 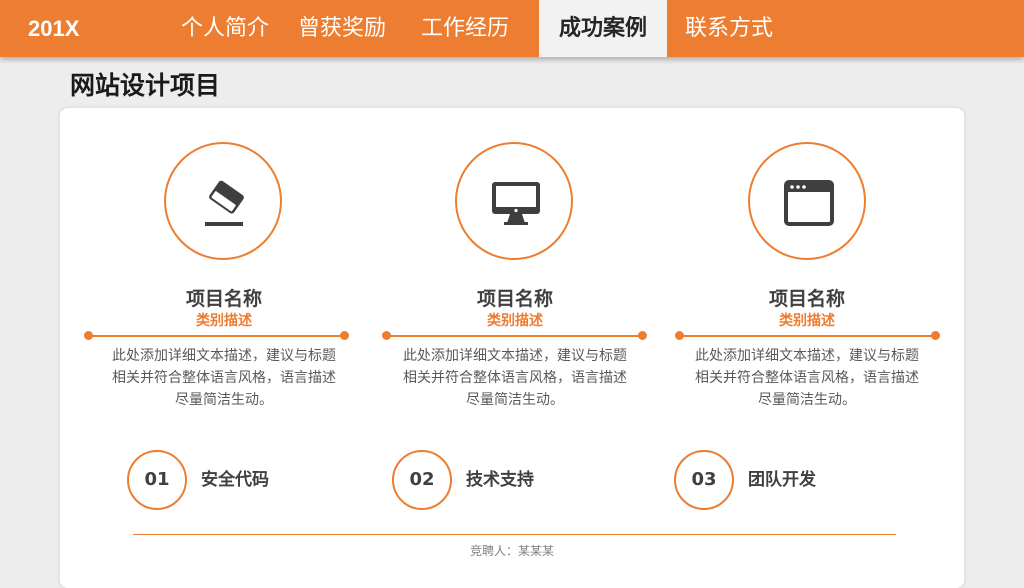 What do you see at coordinates (54, 28) in the screenshot?
I see `brand-label: 201X` at bounding box center [54, 28].